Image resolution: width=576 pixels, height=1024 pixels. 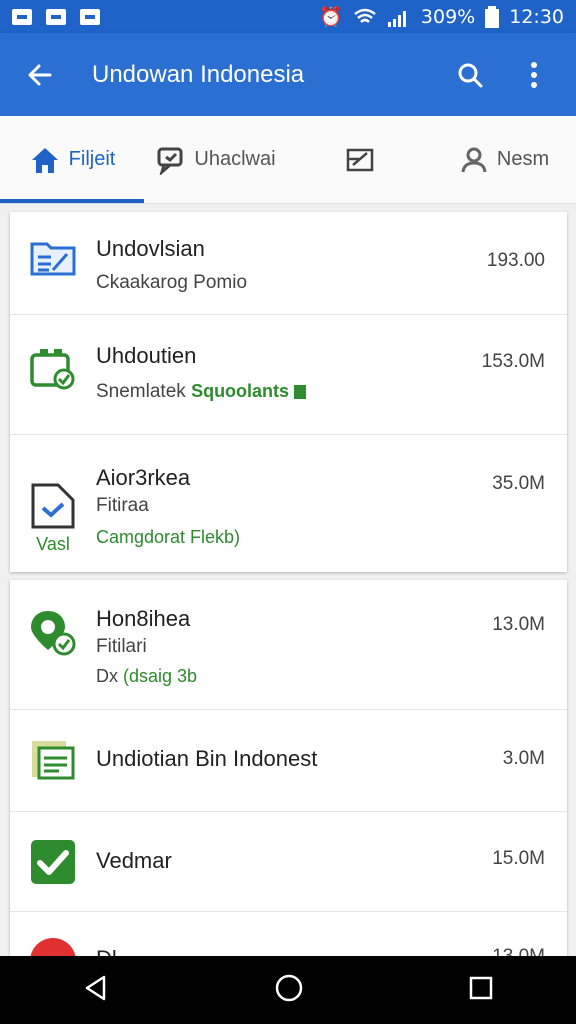 I want to click on clock: 12:30, so click(x=536, y=16).